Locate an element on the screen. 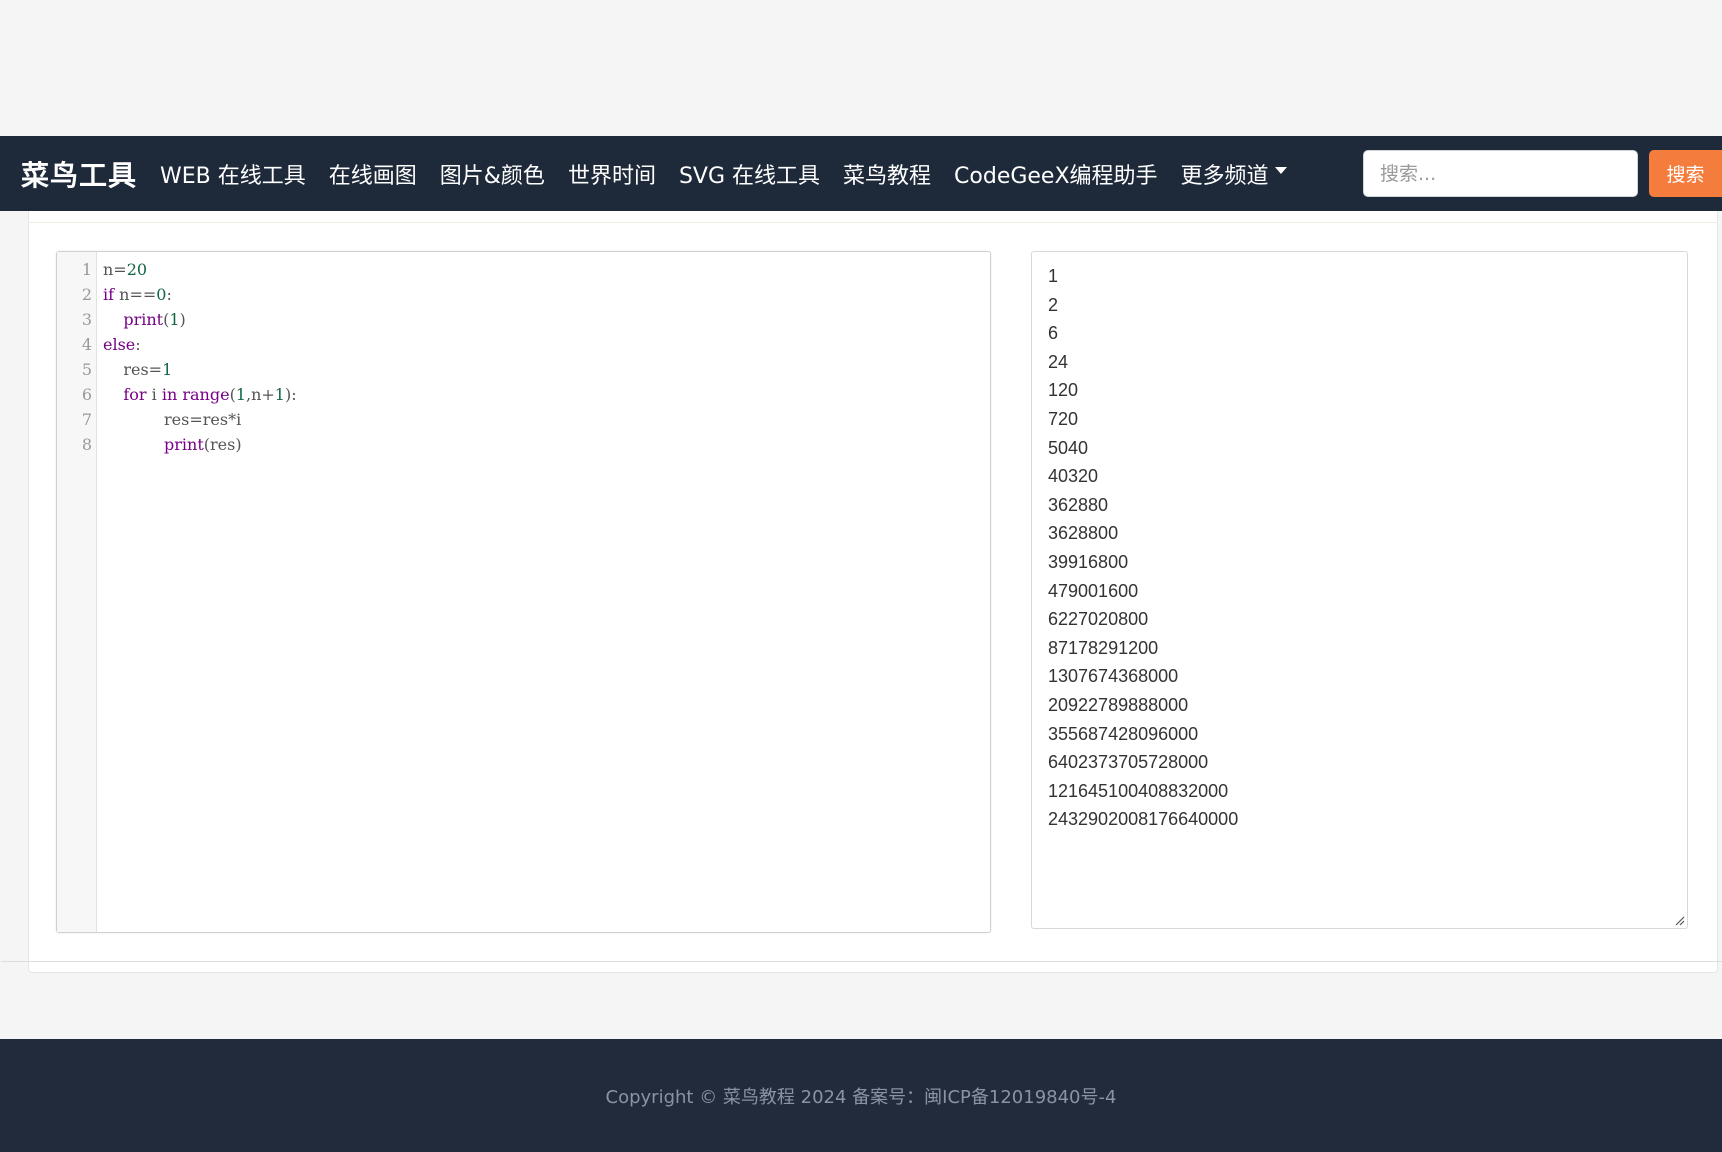 The width and height of the screenshot is (1722, 1152). output-line: 6402373705728000 is located at coordinates (1128, 762).